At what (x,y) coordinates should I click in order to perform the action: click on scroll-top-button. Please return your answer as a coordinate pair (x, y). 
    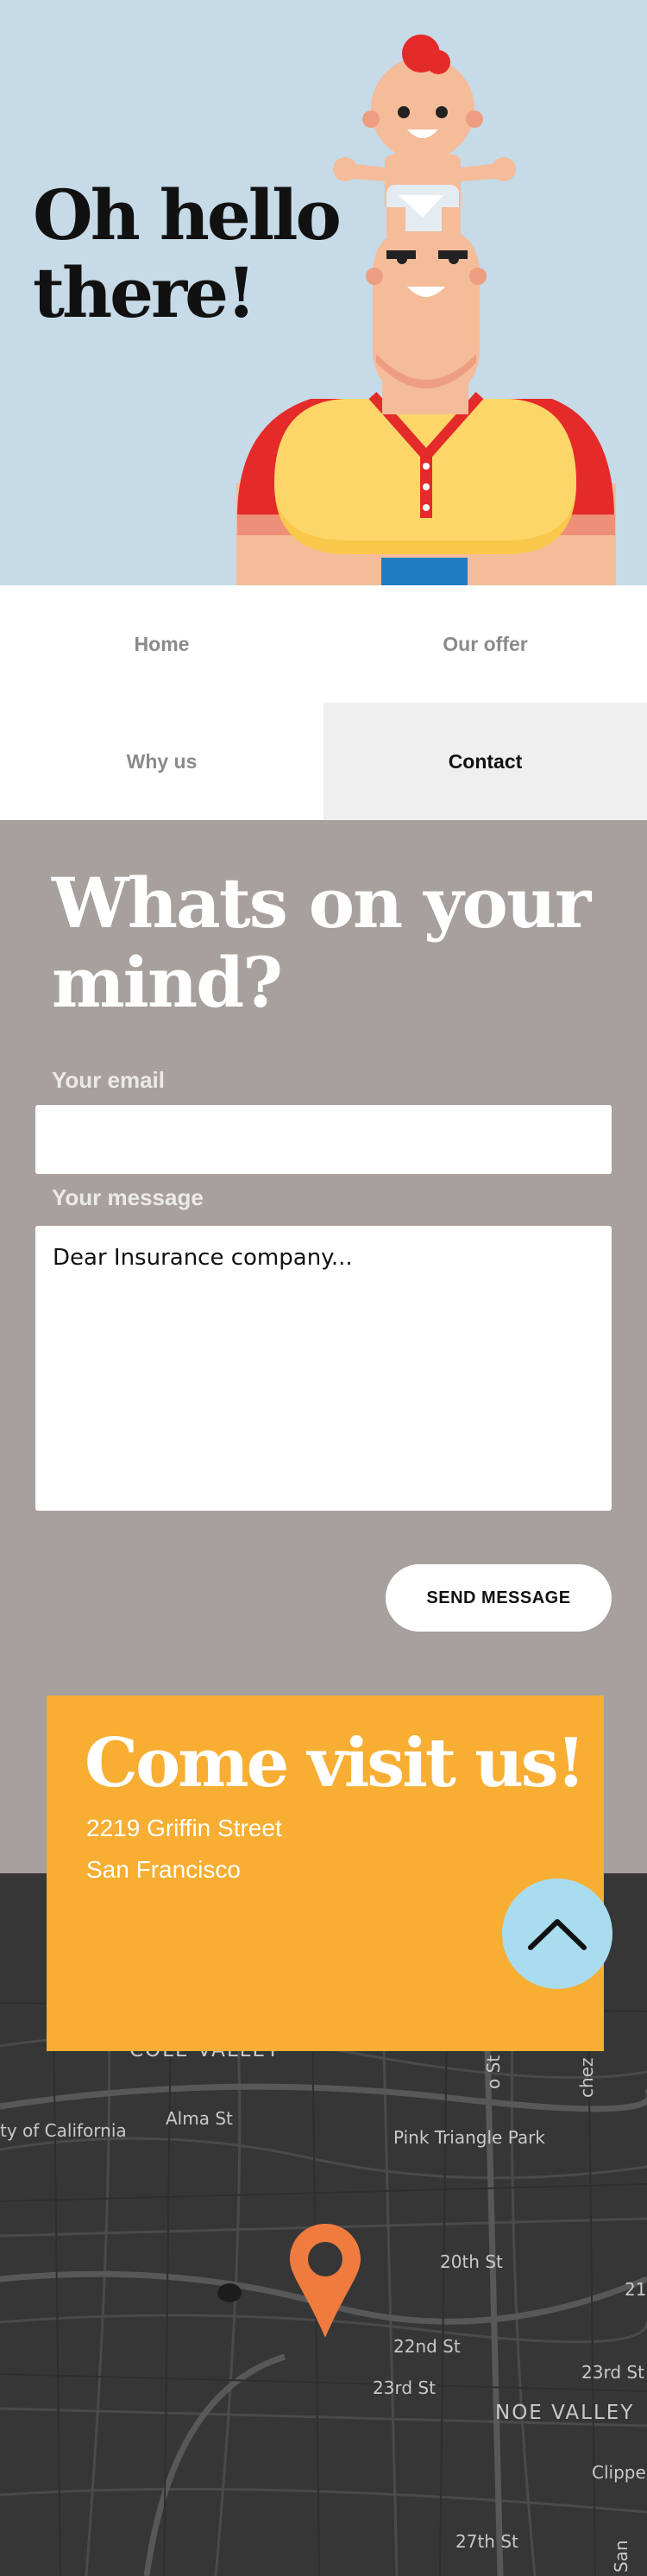
    Looking at the image, I should click on (557, 1933).